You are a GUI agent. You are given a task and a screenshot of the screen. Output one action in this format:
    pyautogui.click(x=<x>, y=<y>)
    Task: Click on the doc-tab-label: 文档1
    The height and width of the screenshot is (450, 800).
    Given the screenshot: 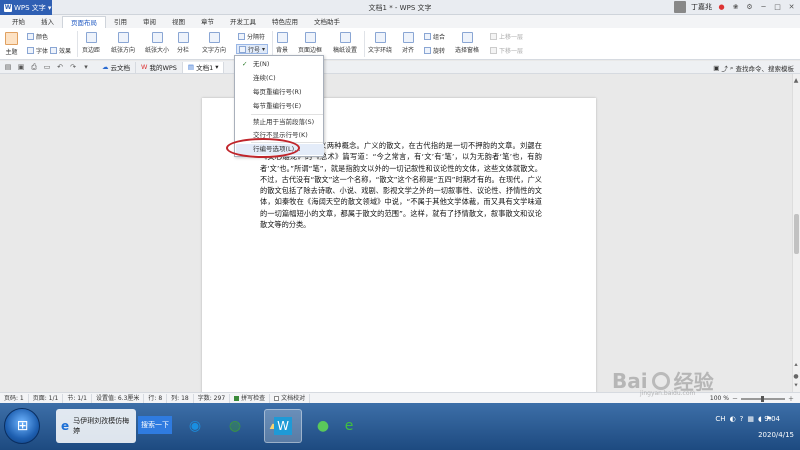 What is the action you would take?
    pyautogui.click(x=205, y=68)
    